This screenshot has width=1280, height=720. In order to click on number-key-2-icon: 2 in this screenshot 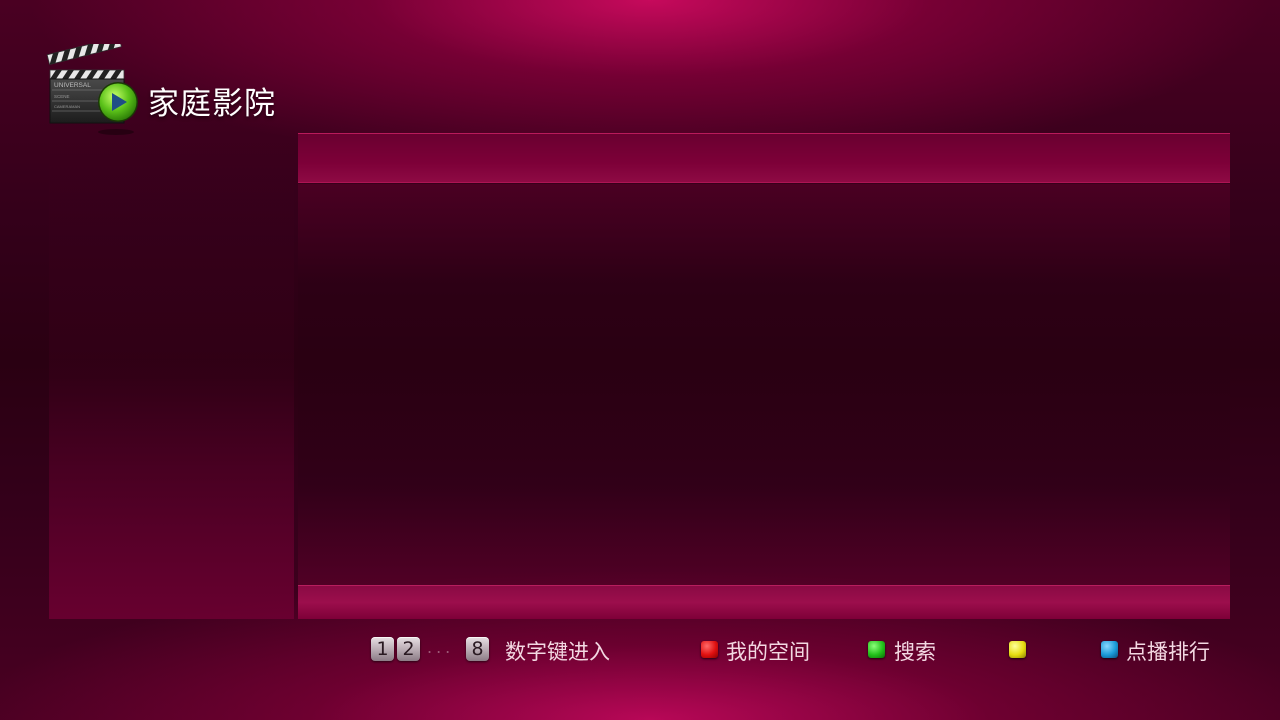, I will do `click(408, 649)`.